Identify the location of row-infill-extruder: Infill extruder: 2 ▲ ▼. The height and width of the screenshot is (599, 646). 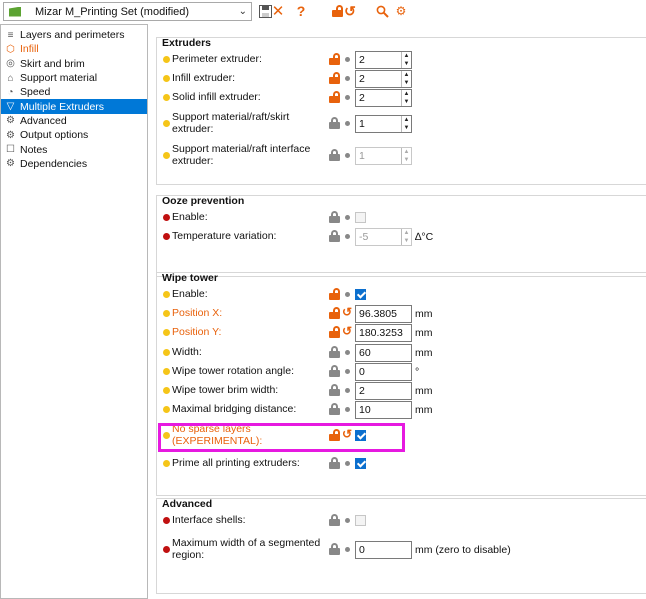
(401, 78).